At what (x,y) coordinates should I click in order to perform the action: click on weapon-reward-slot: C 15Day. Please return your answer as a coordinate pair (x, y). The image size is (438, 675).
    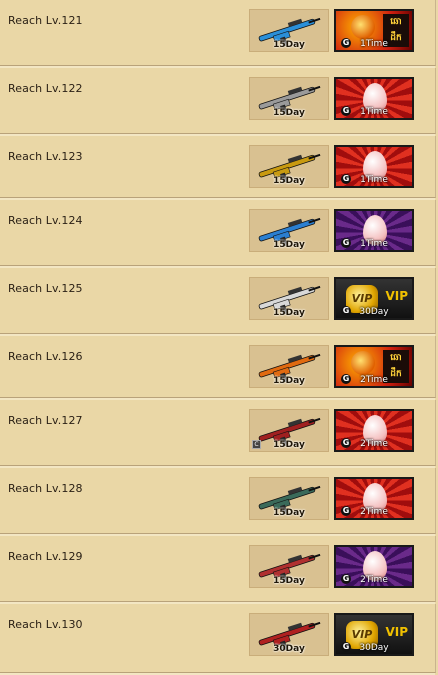
    Looking at the image, I should click on (289, 430).